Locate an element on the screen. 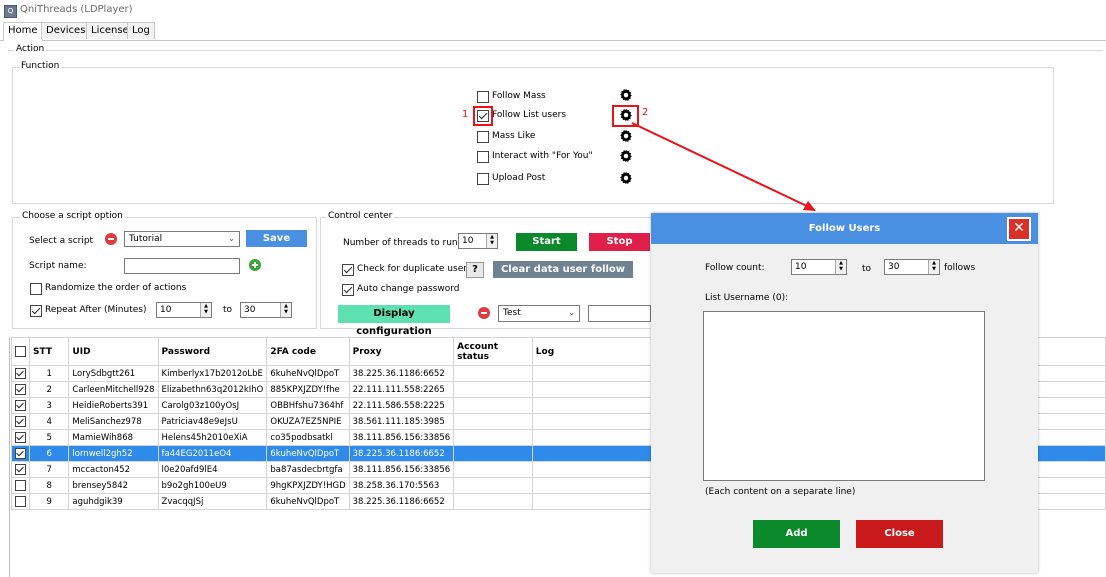  remove-config-icon is located at coordinates (484, 313).